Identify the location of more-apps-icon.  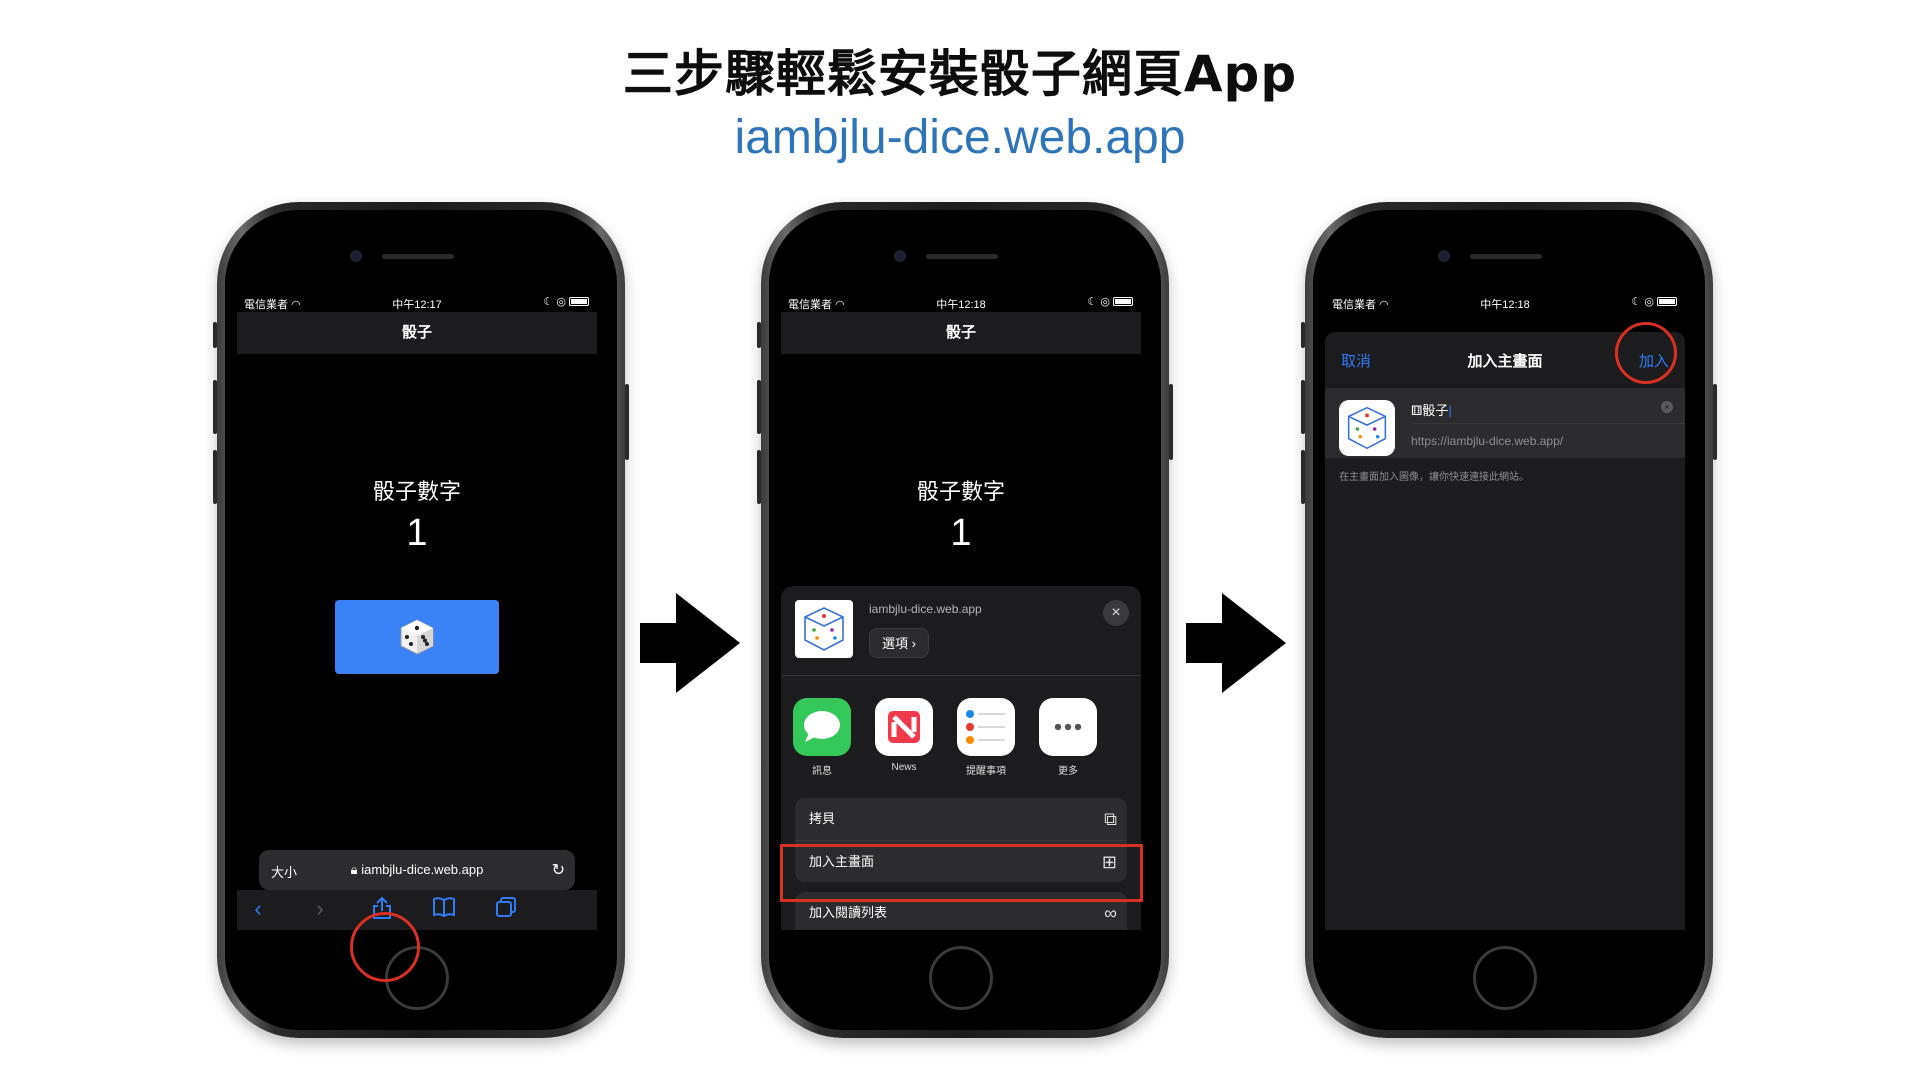
(1068, 727).